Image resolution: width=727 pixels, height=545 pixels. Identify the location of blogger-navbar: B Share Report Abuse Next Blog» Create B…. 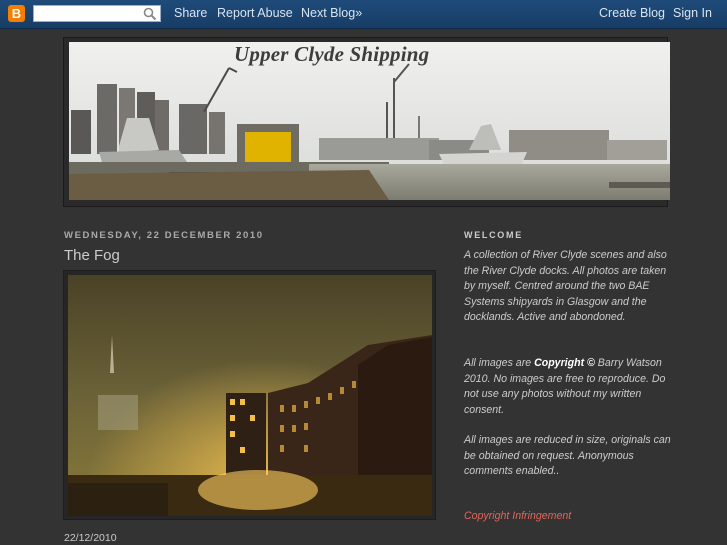
(363, 14).